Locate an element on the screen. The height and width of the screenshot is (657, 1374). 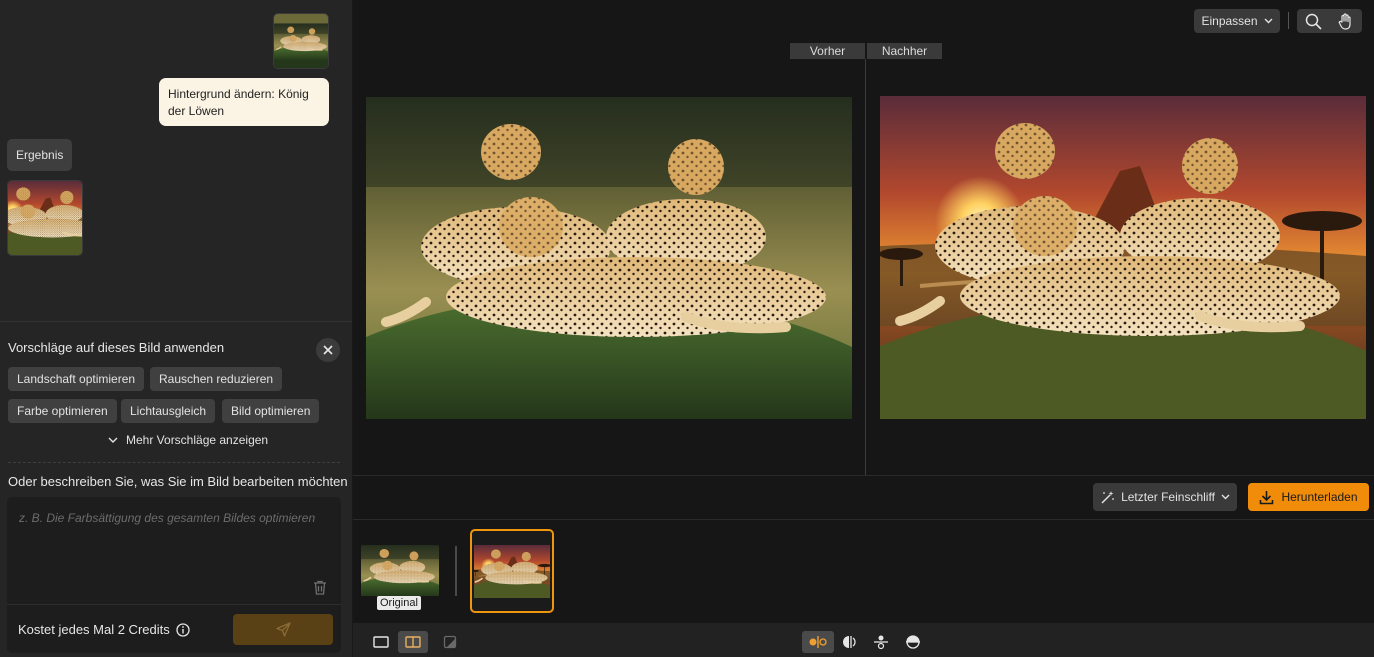
filmstrip-separator is located at coordinates (456, 571).